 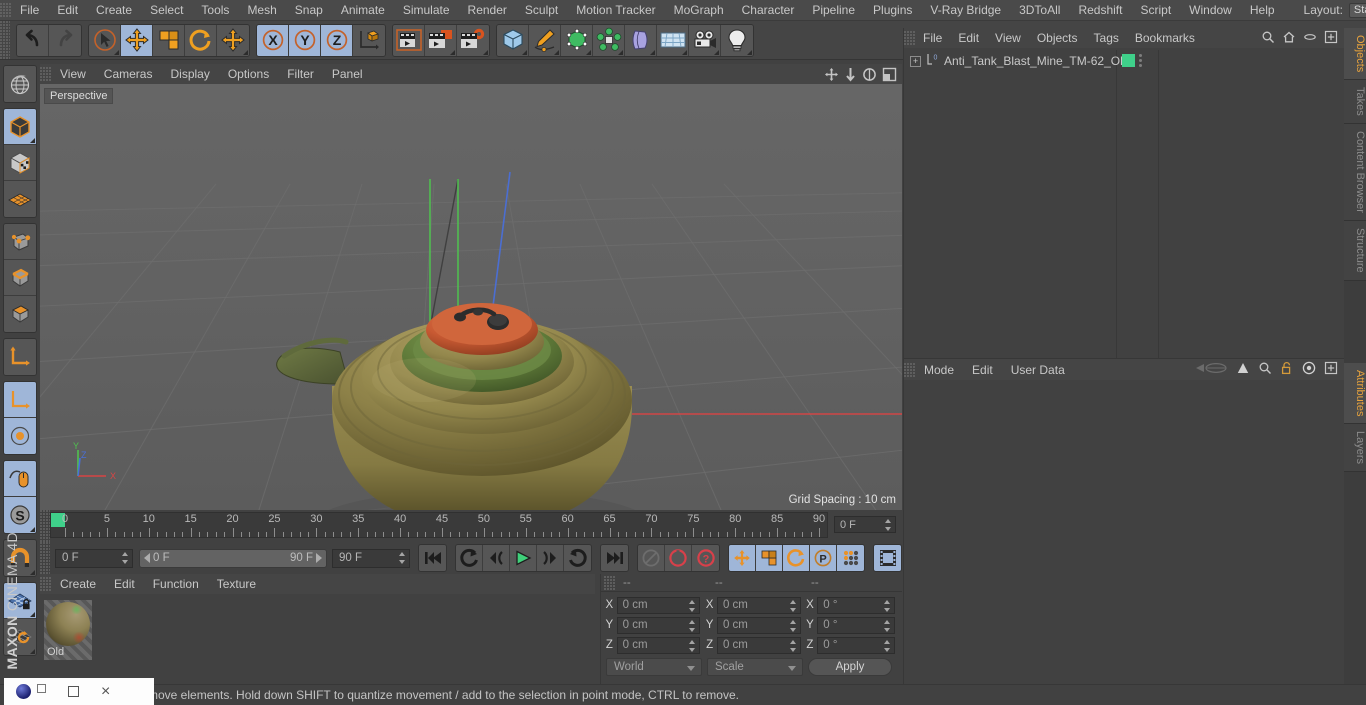 What do you see at coordinates (1008, 38) in the screenshot?
I see `object-menu-view: View` at bounding box center [1008, 38].